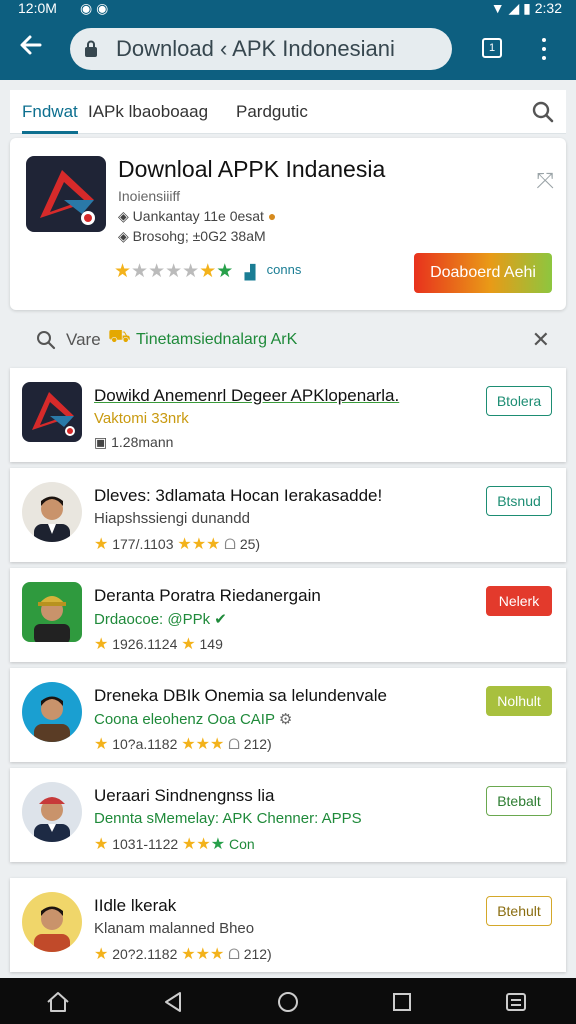 This screenshot has width=576, height=1024. I want to click on featured-app-meta-1: ◈ Uankantay 11e 0esat ●, so click(197, 216).